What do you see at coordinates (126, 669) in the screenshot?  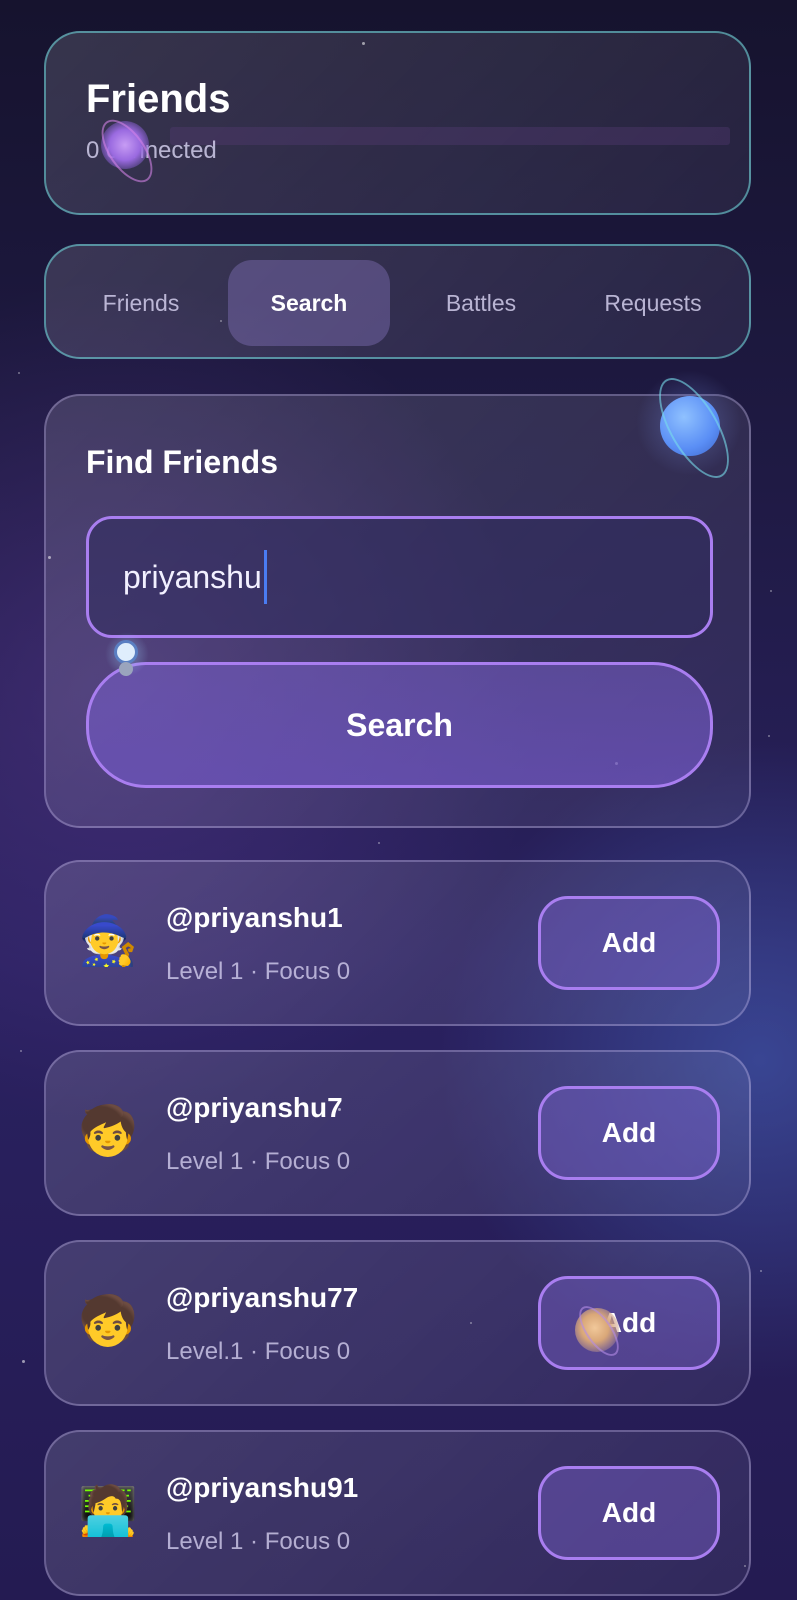 I see `astronaut-body-icon` at bounding box center [126, 669].